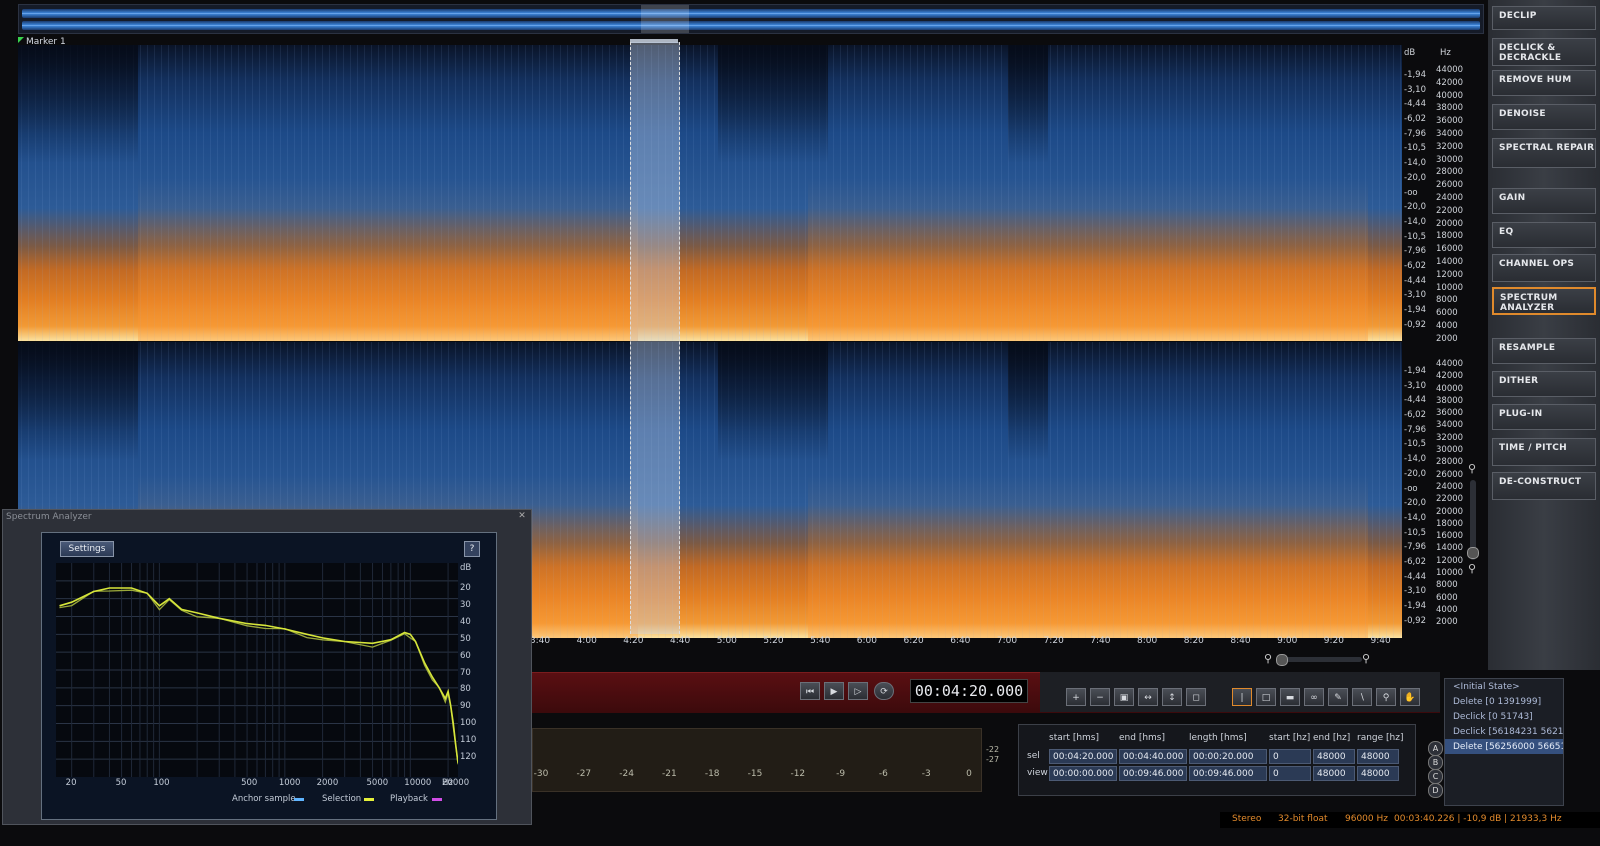 The width and height of the screenshot is (1600, 846). Describe the element at coordinates (1473, 553) in the screenshot. I see `vertical-zoom-thumb` at that location.